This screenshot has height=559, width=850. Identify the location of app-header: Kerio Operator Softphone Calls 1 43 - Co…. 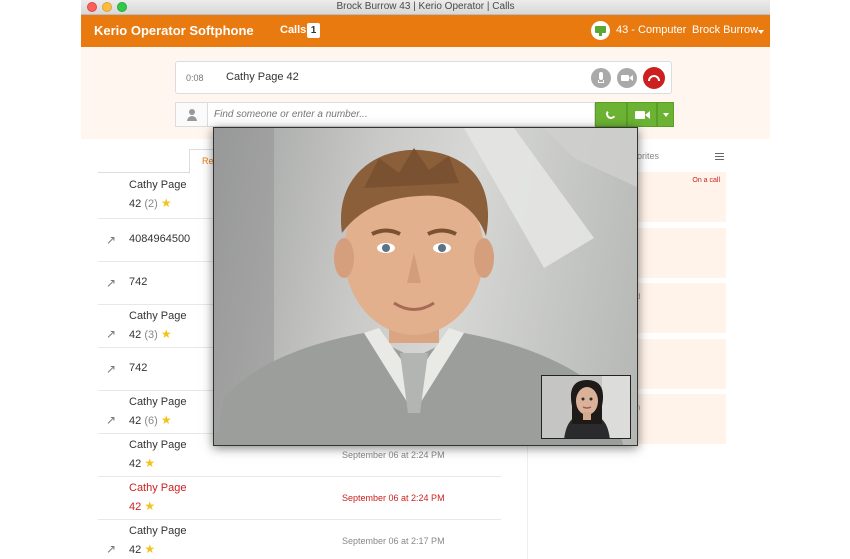
(425, 31).